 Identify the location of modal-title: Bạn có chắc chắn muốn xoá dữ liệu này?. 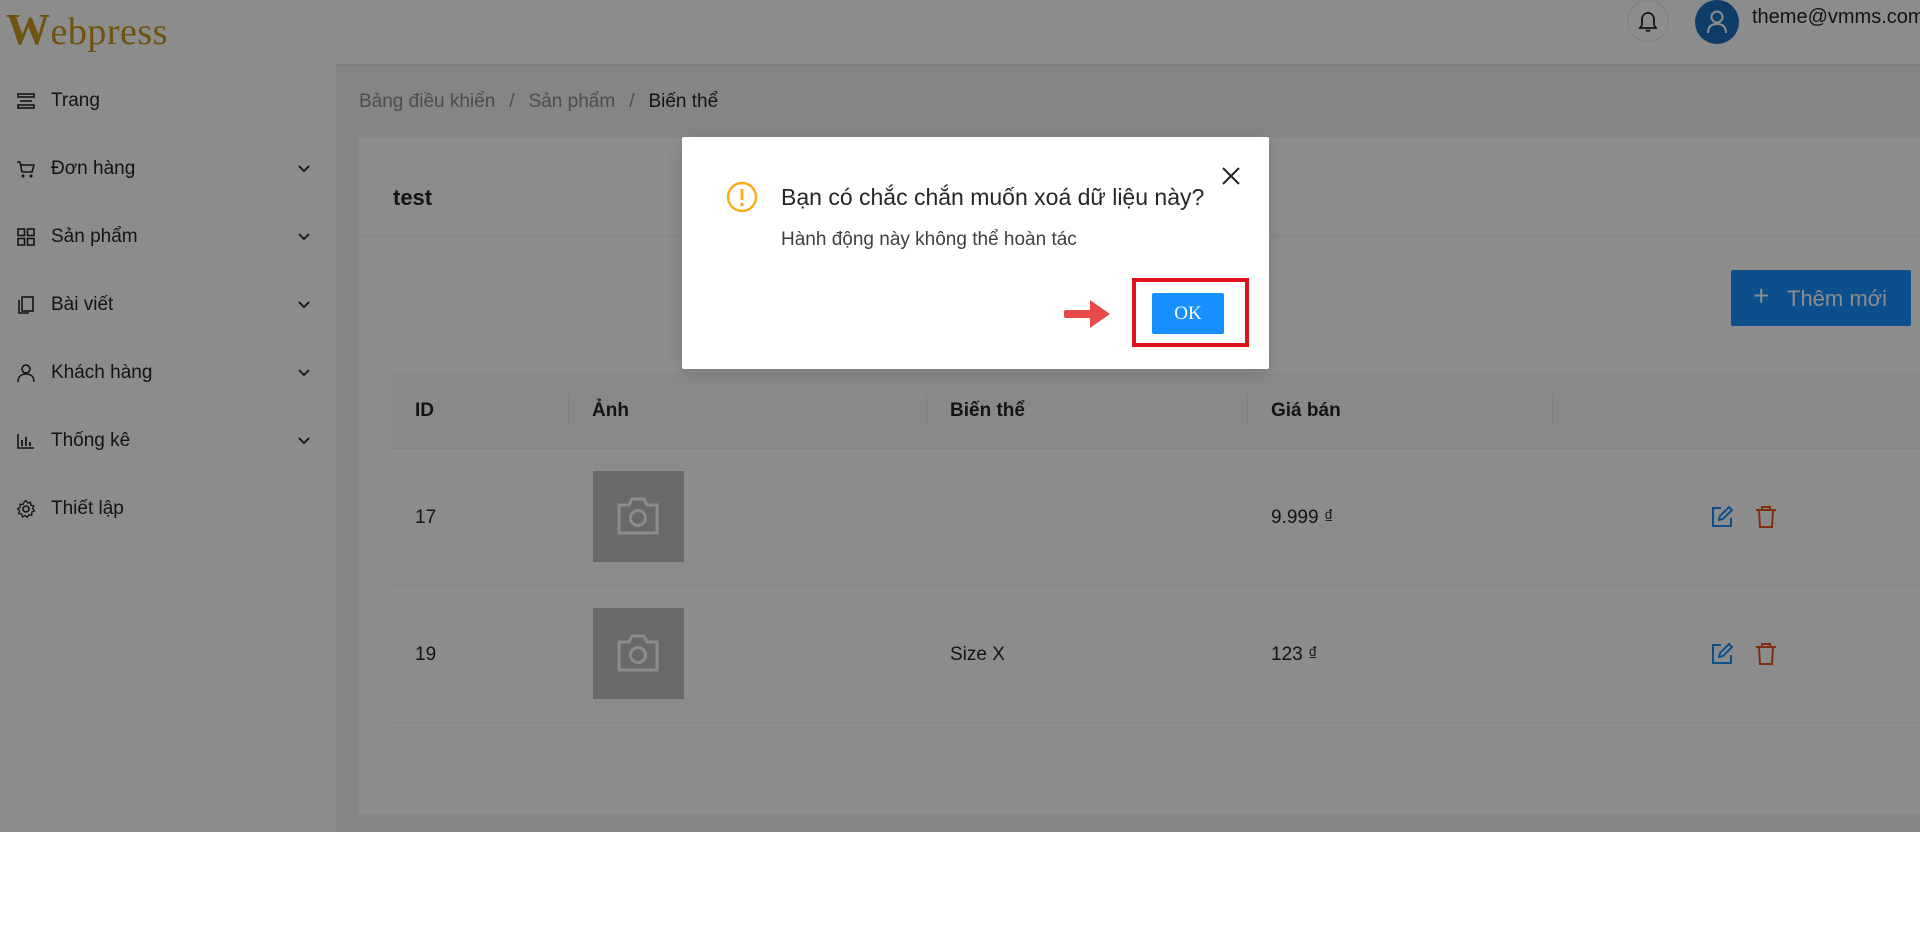
(993, 197).